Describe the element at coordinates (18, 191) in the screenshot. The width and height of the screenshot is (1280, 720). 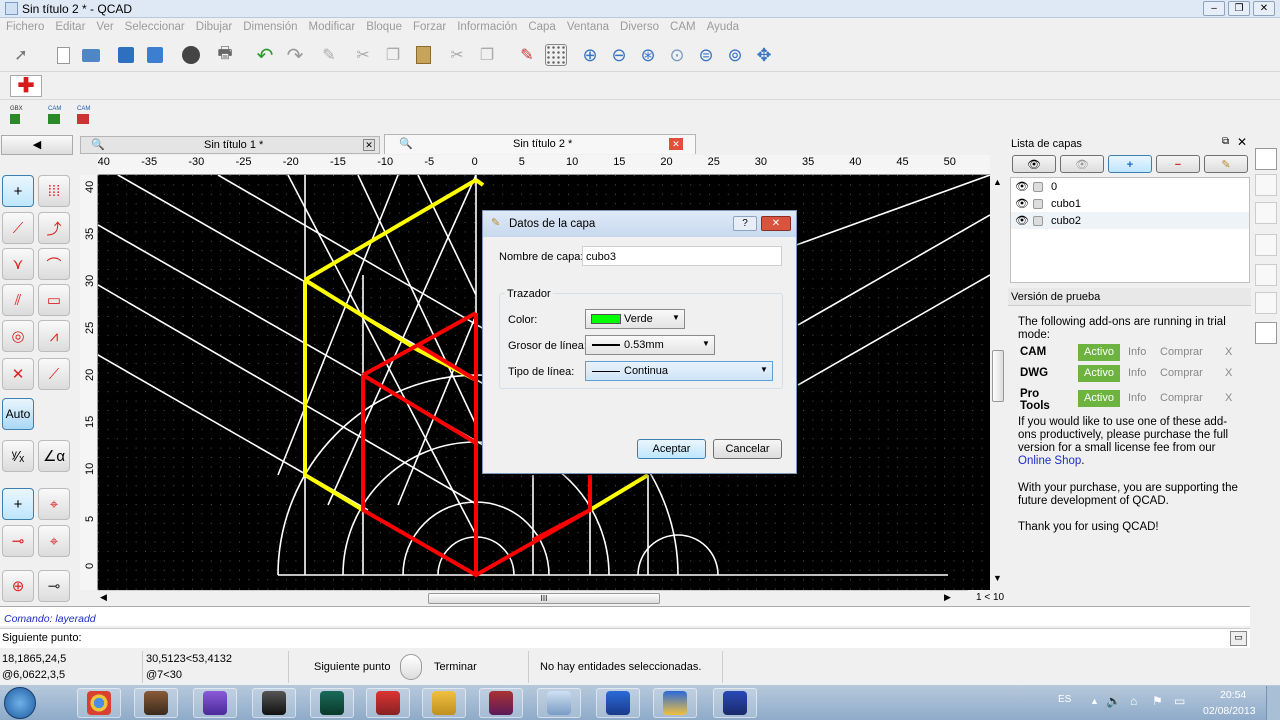
I see `add-point-button: +` at that location.